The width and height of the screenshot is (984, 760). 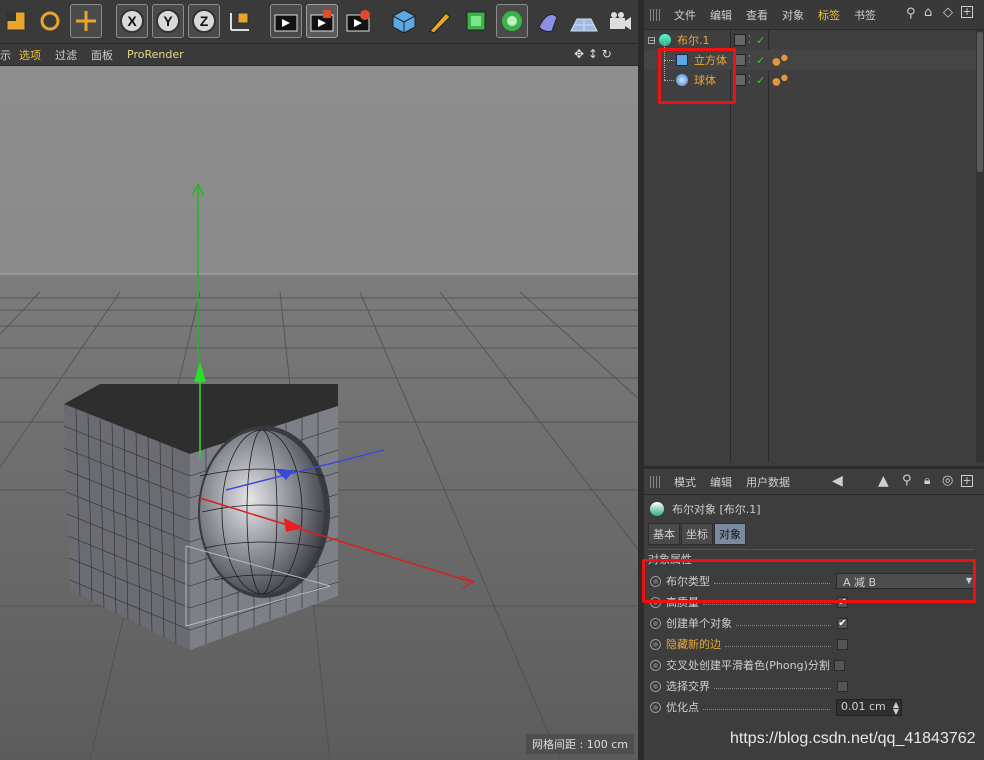 What do you see at coordinates (664, 534) in the screenshot?
I see `tab-basic: 基本` at bounding box center [664, 534].